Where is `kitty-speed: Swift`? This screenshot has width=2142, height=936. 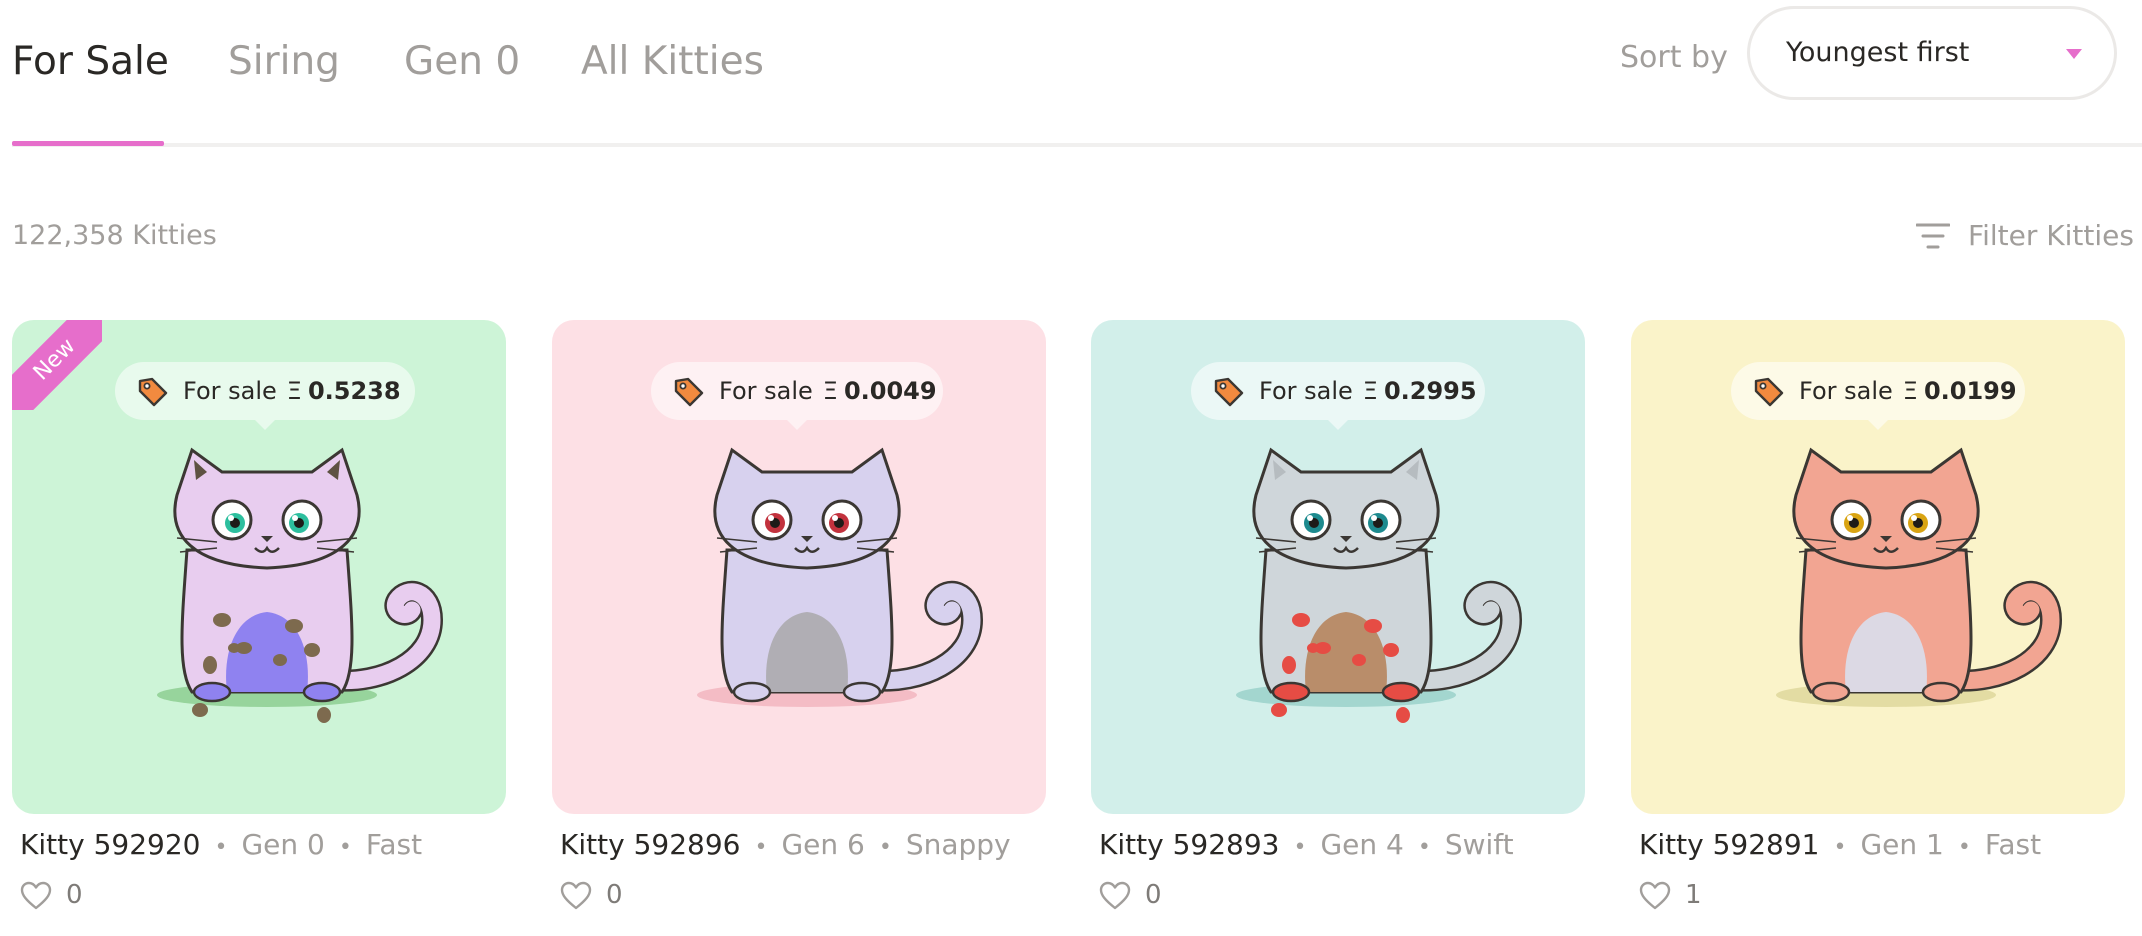
kitty-speed: Swift is located at coordinates (1479, 844).